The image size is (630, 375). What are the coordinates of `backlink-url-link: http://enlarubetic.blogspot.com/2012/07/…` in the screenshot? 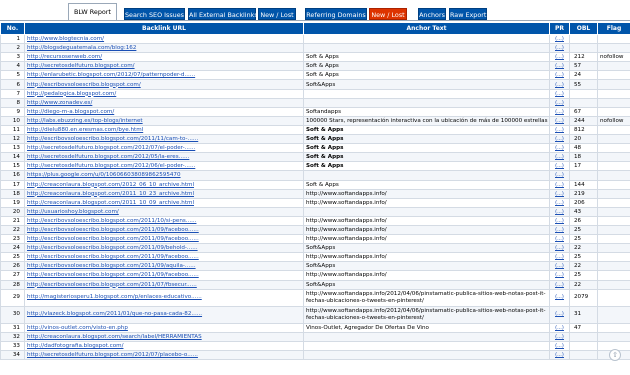 It's located at (111, 75).